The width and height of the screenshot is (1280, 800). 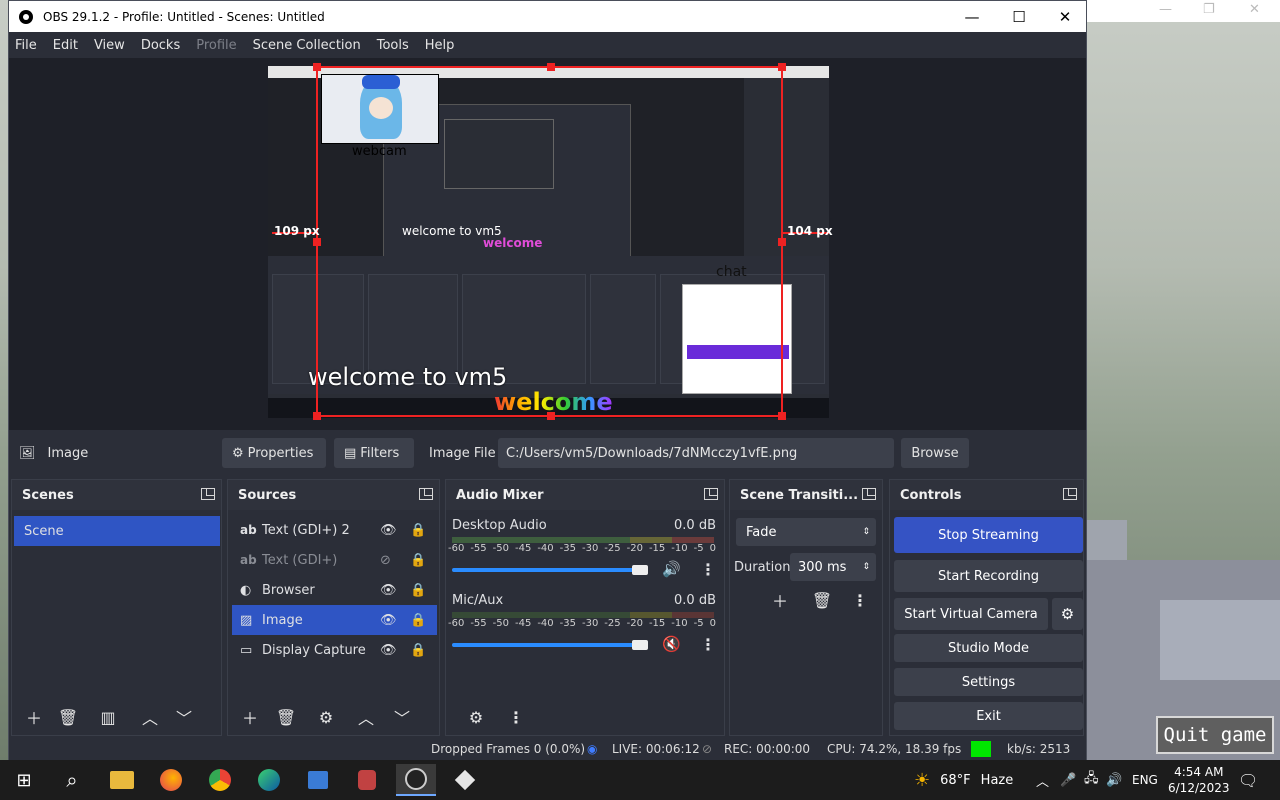 I want to click on maximize-button: ☐, so click(x=1019, y=16).